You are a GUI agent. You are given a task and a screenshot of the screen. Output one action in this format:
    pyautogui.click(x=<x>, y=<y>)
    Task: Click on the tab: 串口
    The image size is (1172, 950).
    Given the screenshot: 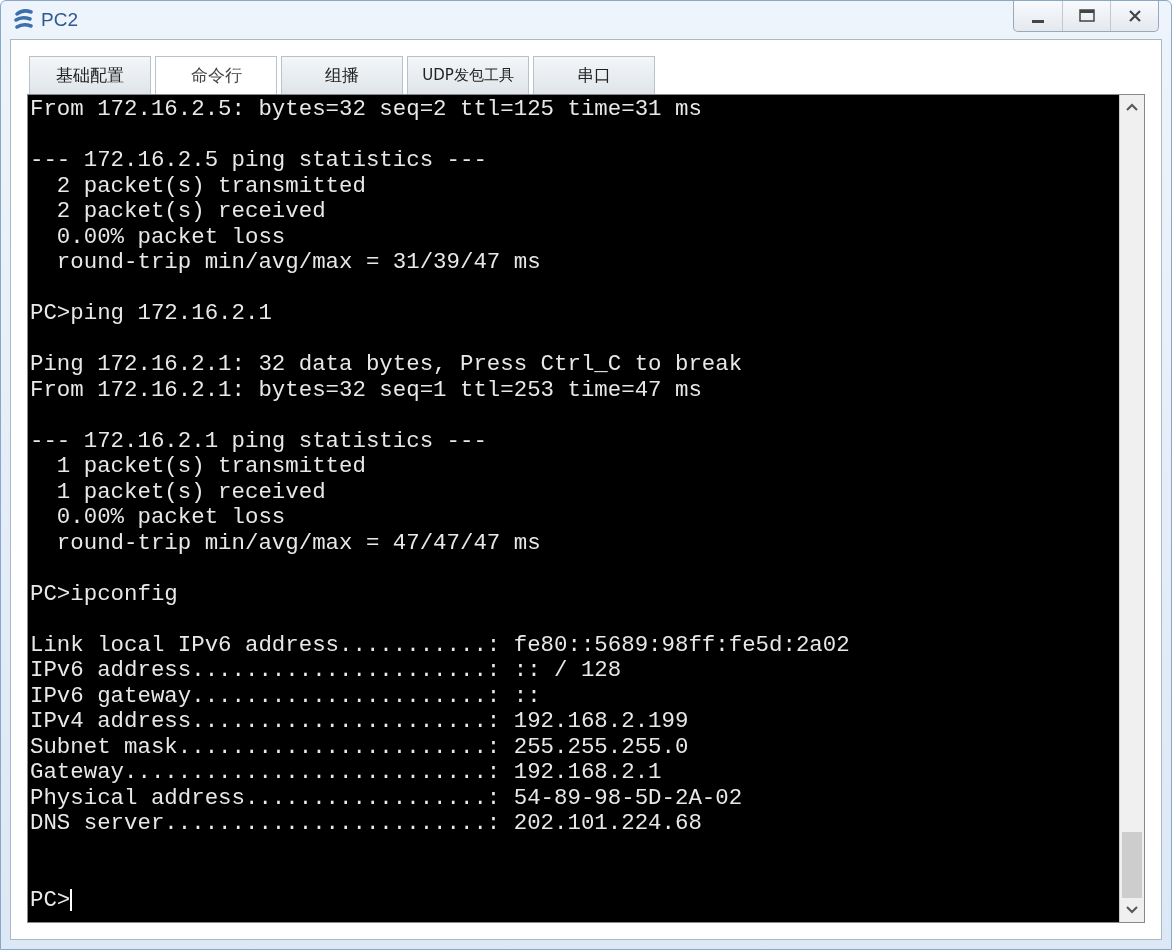 What is the action you would take?
    pyautogui.click(x=594, y=75)
    